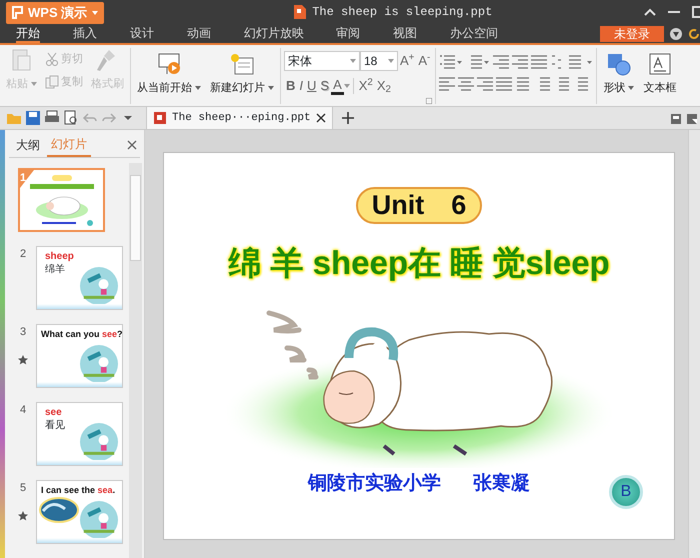 The height and width of the screenshot is (558, 700). Describe the element at coordinates (402, 12) in the screenshot. I see `window-title: The sheep is sleeping.ppt` at that location.